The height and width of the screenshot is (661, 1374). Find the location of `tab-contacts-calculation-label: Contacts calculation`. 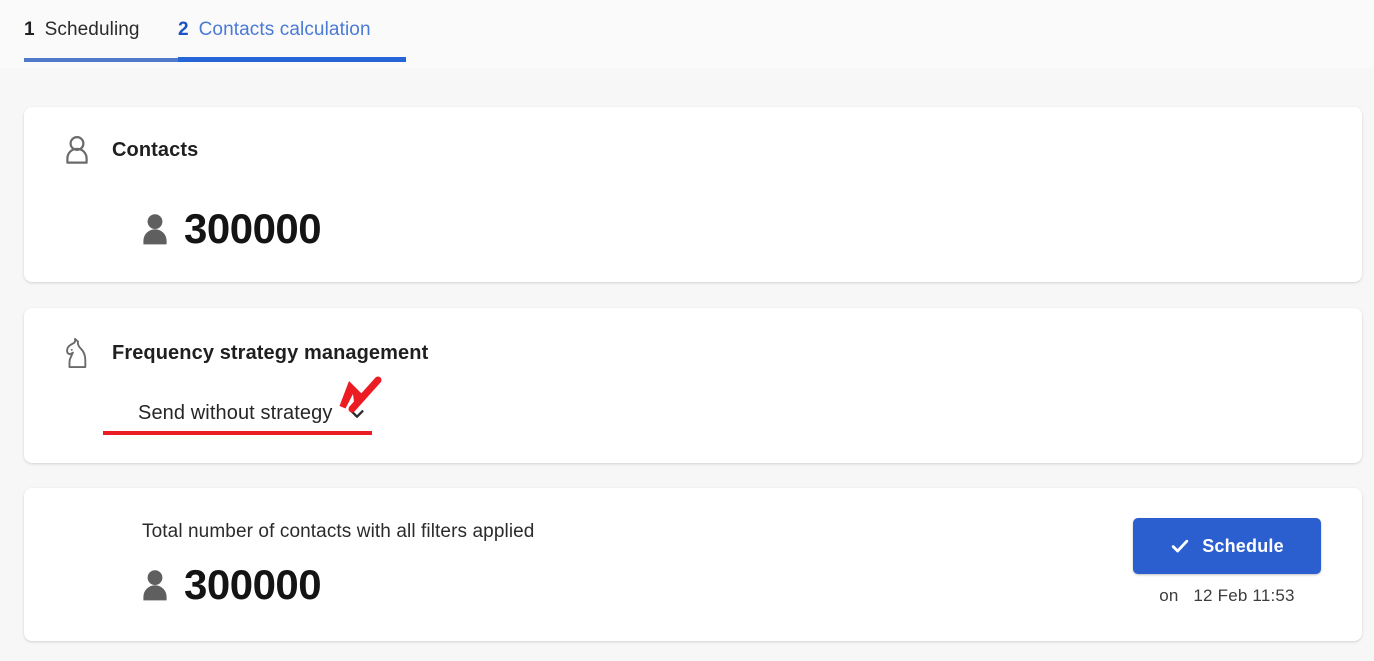

tab-contacts-calculation-label: Contacts calculation is located at coordinates (284, 29).